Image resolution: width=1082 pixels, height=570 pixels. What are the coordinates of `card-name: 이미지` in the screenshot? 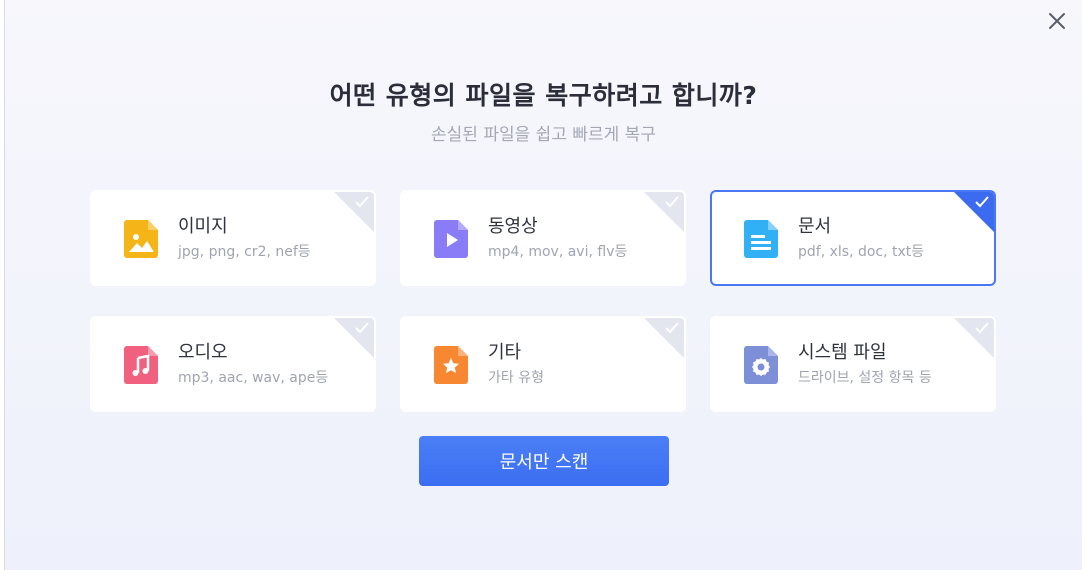 It's located at (203, 226).